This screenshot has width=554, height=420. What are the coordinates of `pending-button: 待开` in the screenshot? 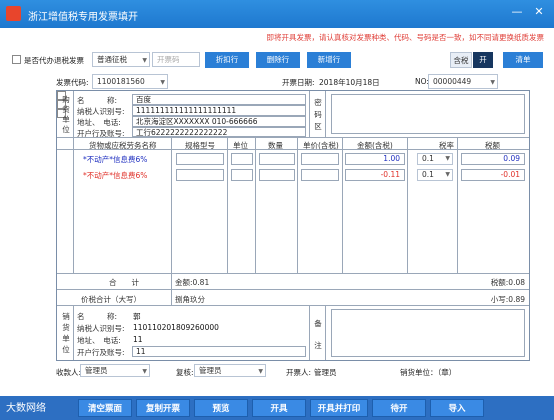 It's located at (399, 408).